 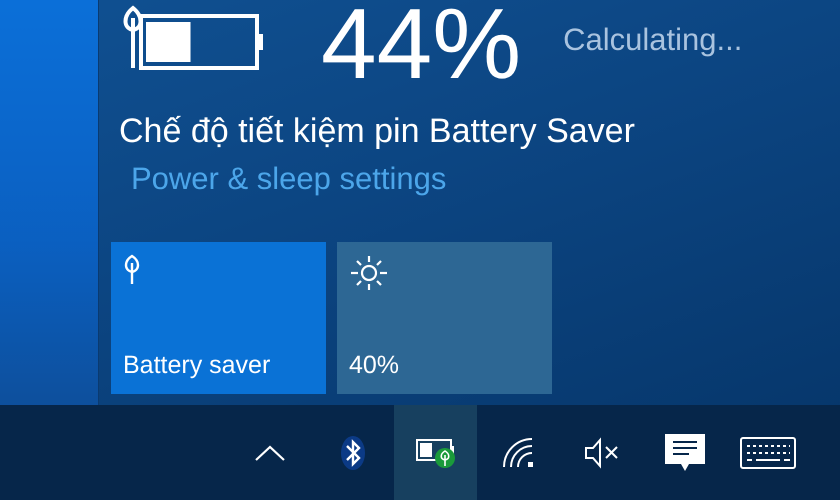 I want to click on tile-label: 40%, so click(x=374, y=365).